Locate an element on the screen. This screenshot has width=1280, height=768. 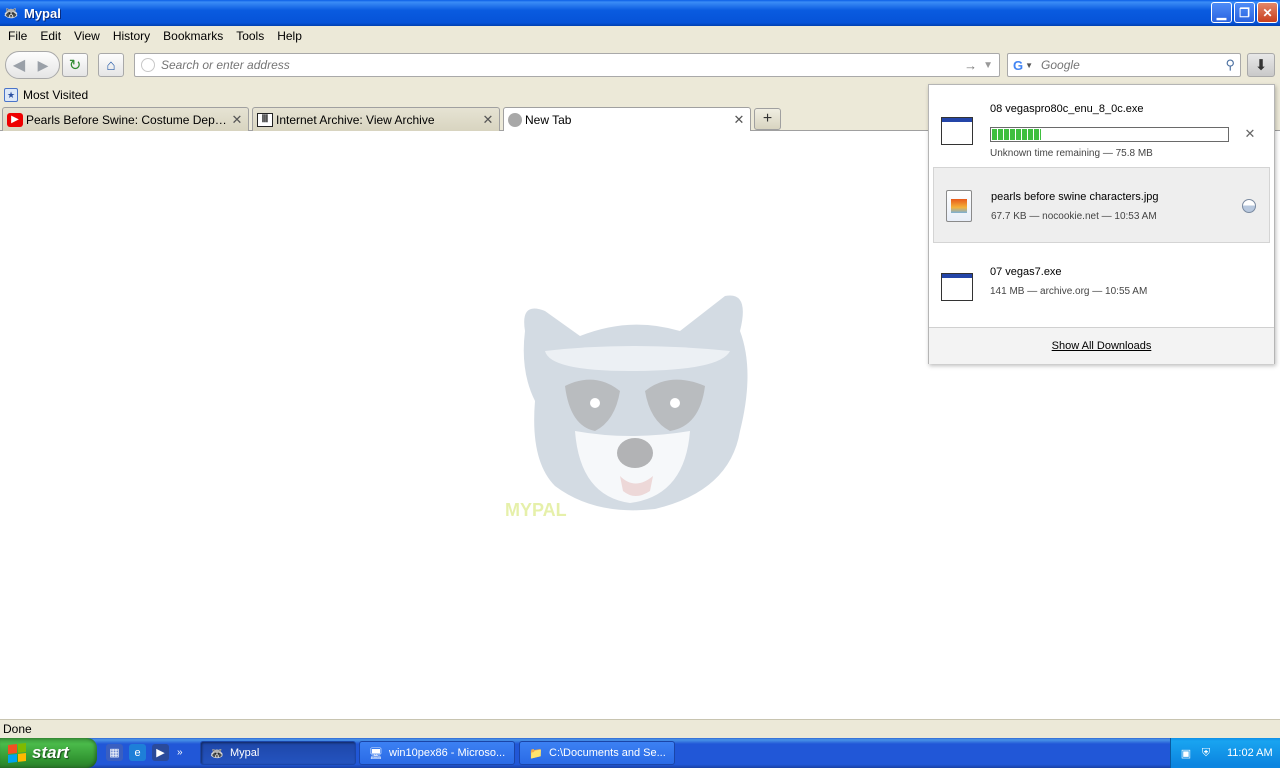
mypal-raccoon-logo: MYPAL is located at coordinates (626, 407).